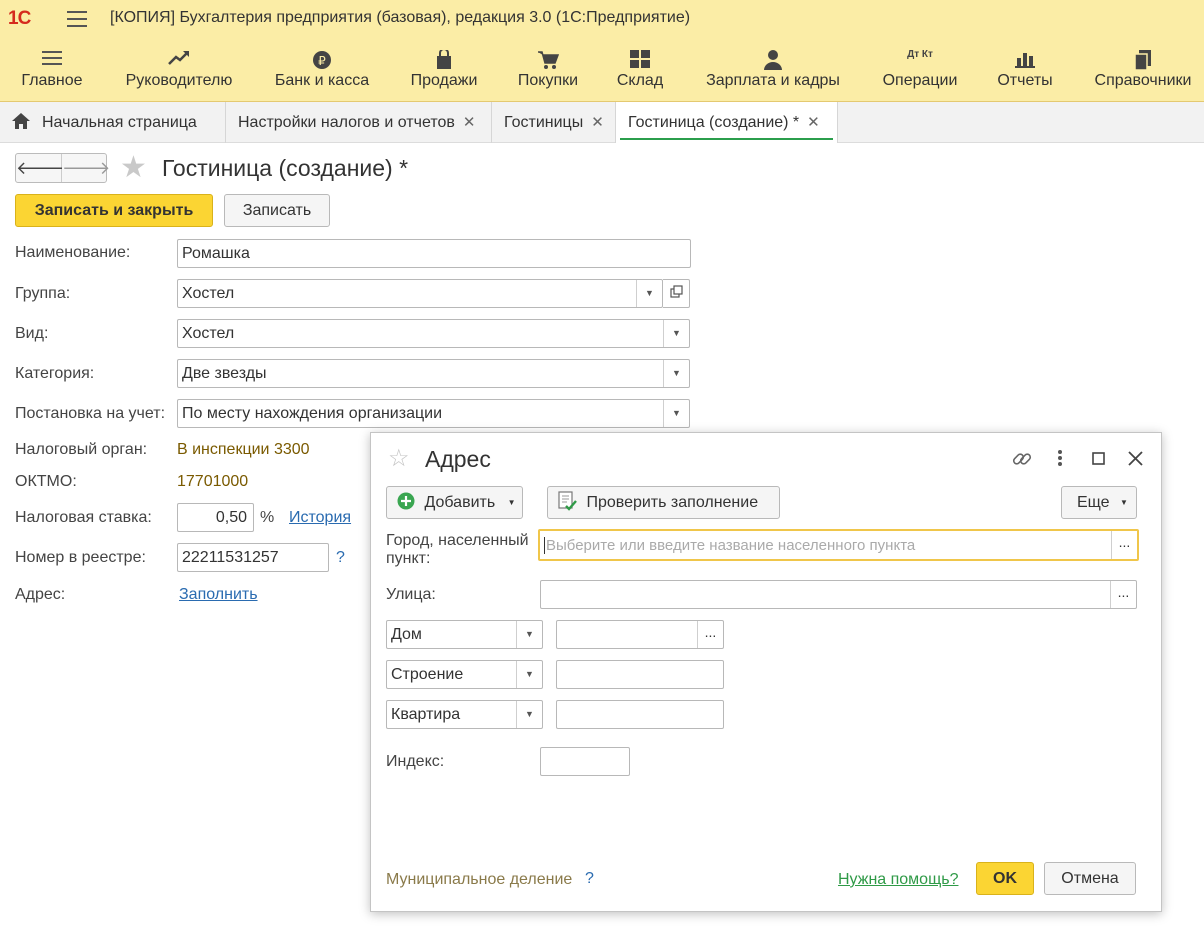 This screenshot has height=929, width=1204. Describe the element at coordinates (1022, 461) in the screenshot. I see `link-icon` at that location.